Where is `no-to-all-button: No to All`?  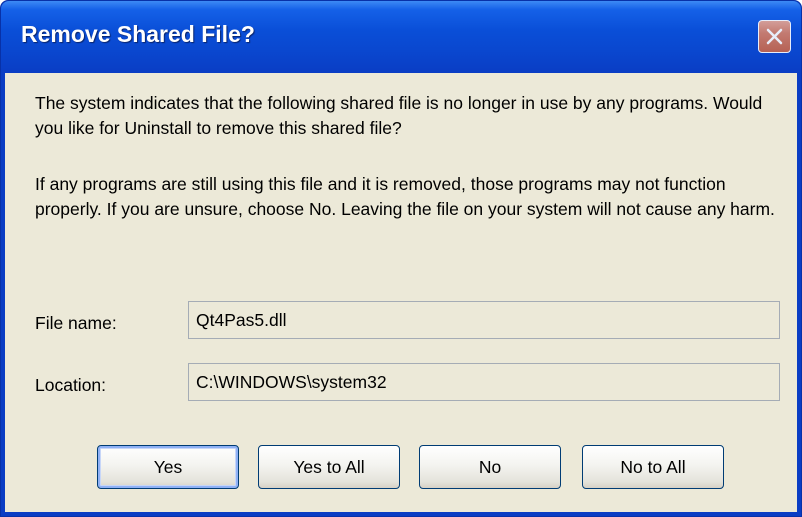 no-to-all-button: No to All is located at coordinates (653, 467).